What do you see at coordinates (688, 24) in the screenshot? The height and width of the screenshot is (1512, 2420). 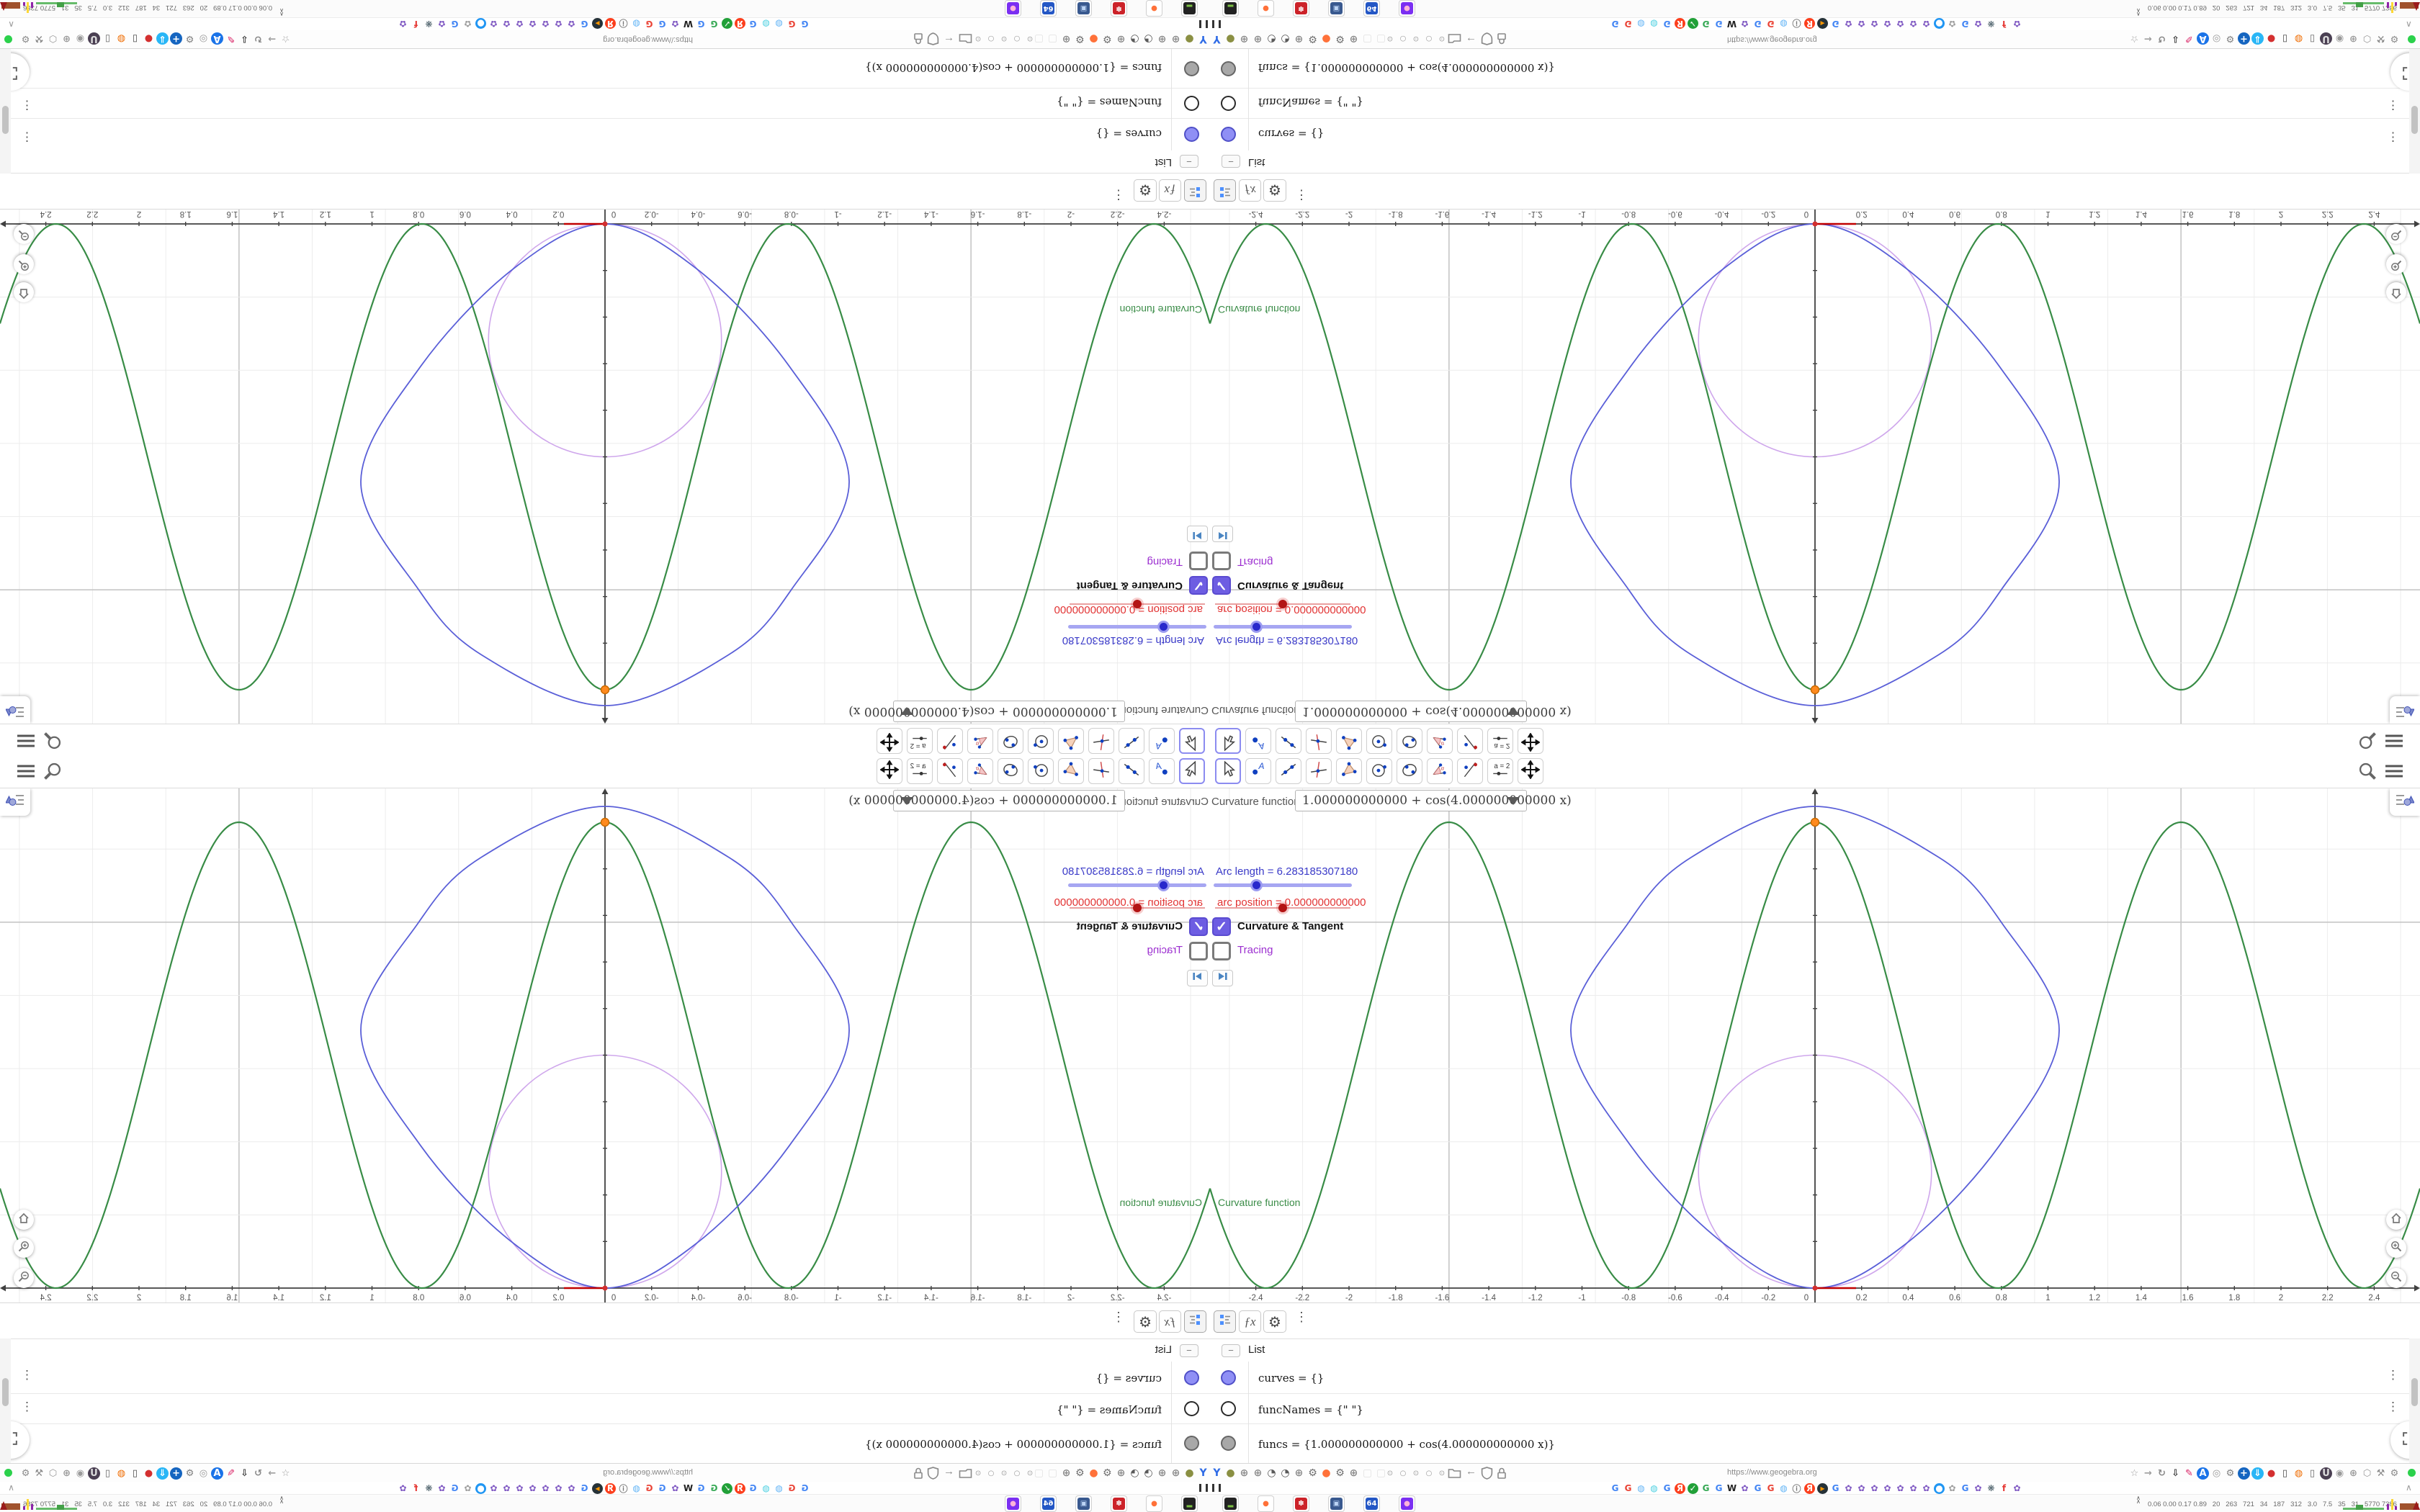 I see `tab-favicon: W` at bounding box center [688, 24].